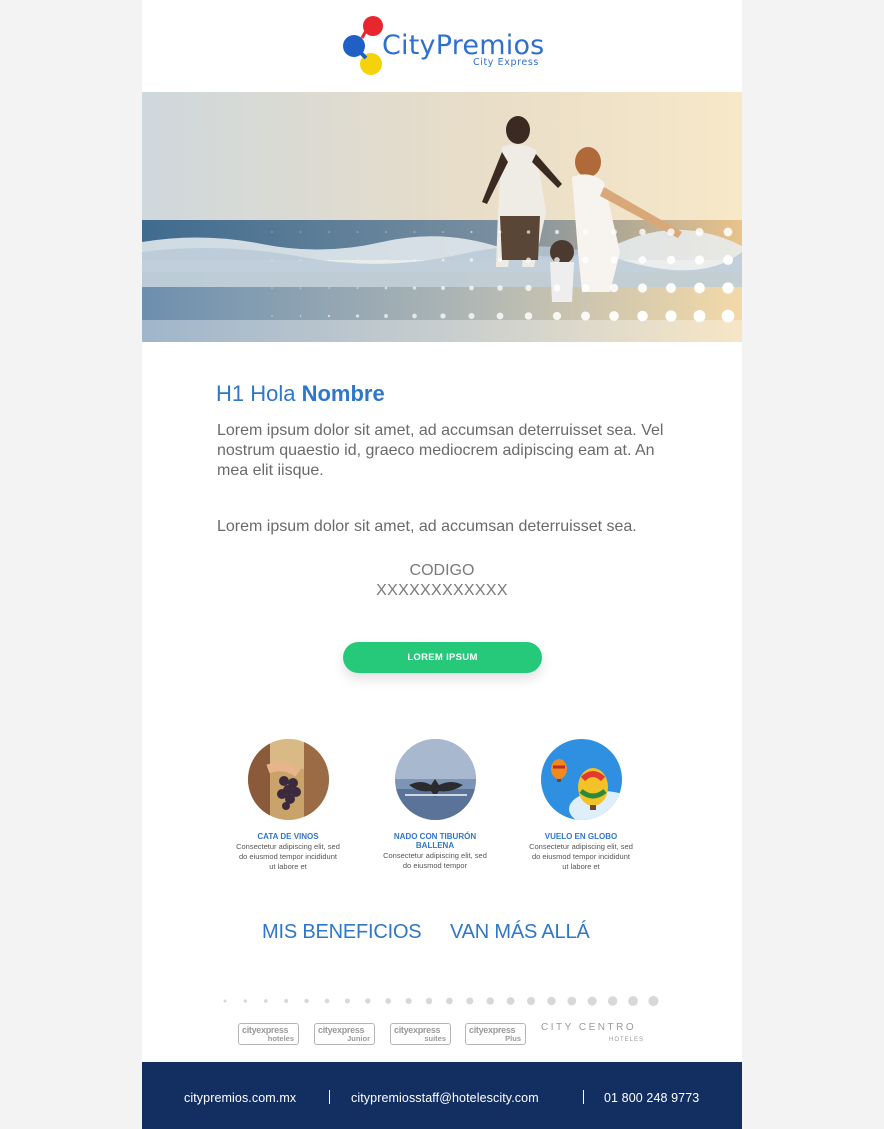 Image resolution: width=884 pixels, height=1129 pixels. I want to click on brand-sub: hoteles, so click(280, 1038).